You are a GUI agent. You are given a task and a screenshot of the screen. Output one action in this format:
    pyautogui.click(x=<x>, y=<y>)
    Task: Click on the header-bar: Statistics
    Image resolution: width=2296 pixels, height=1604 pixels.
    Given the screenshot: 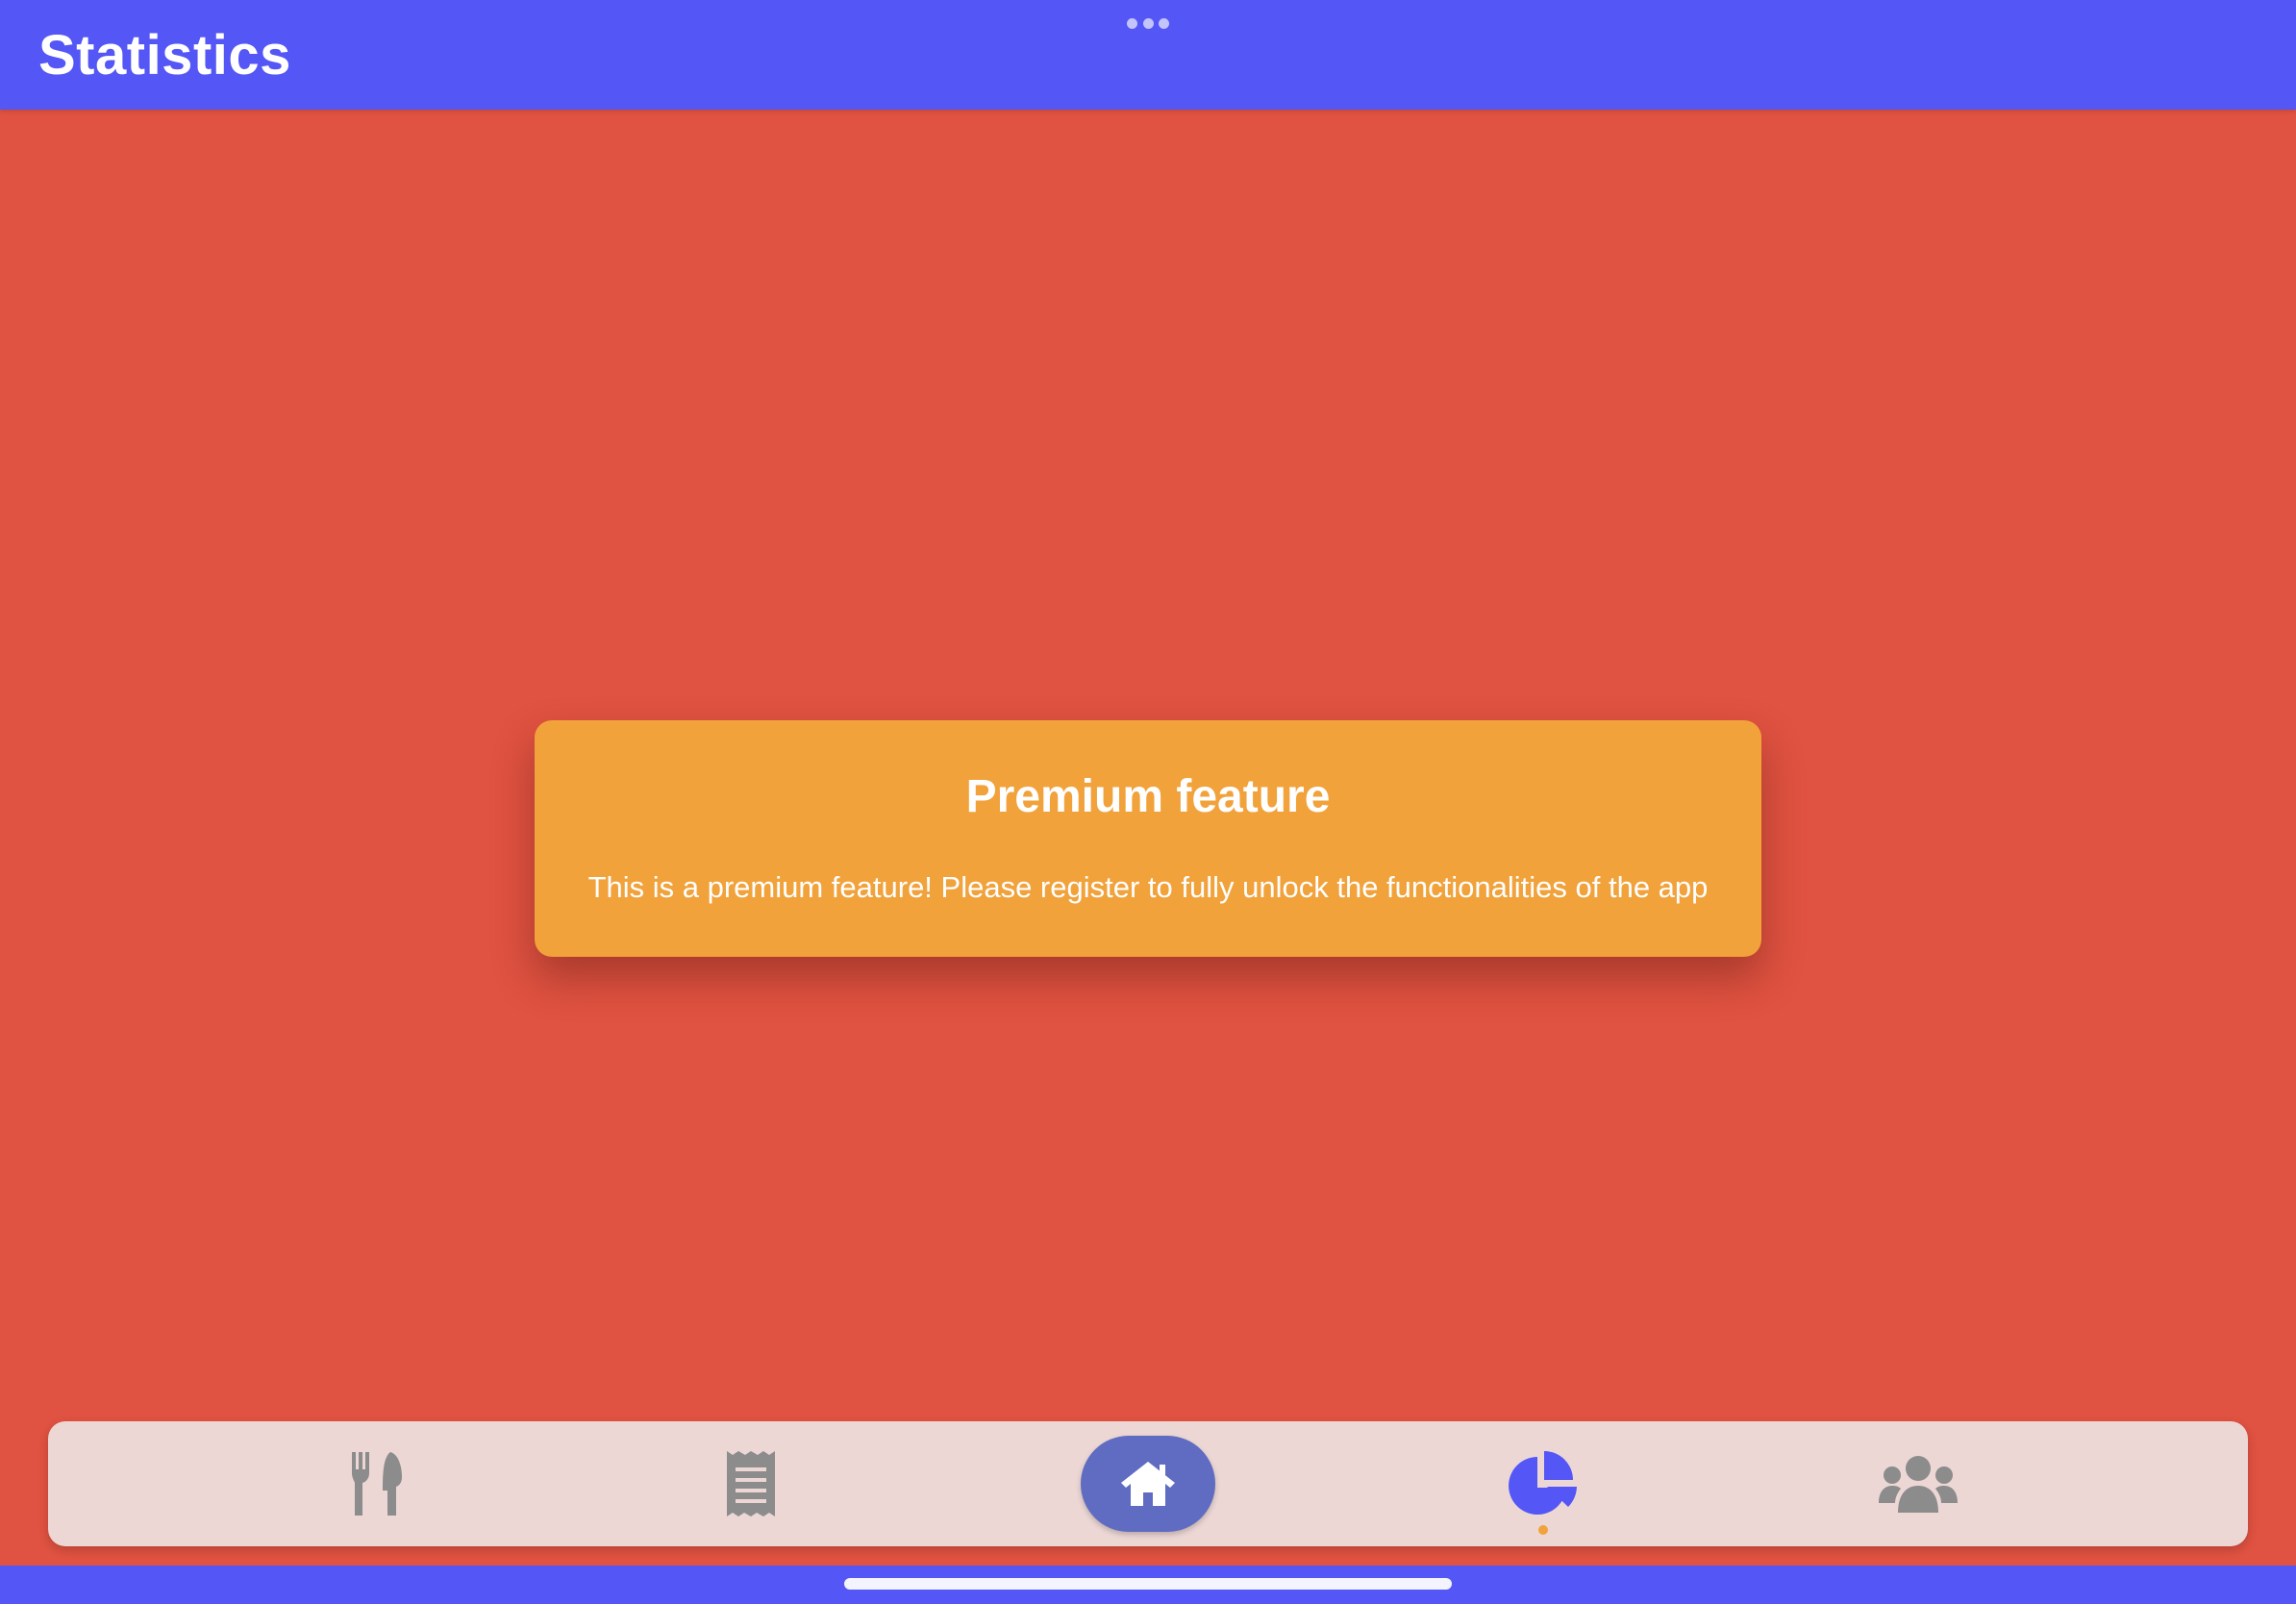 What is the action you would take?
    pyautogui.click(x=1148, y=55)
    